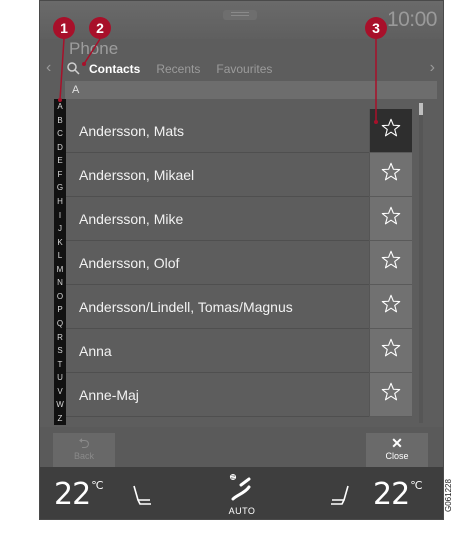 The height and width of the screenshot is (533, 462). What do you see at coordinates (60, 120) in the screenshot?
I see `alphabet-letter: B` at bounding box center [60, 120].